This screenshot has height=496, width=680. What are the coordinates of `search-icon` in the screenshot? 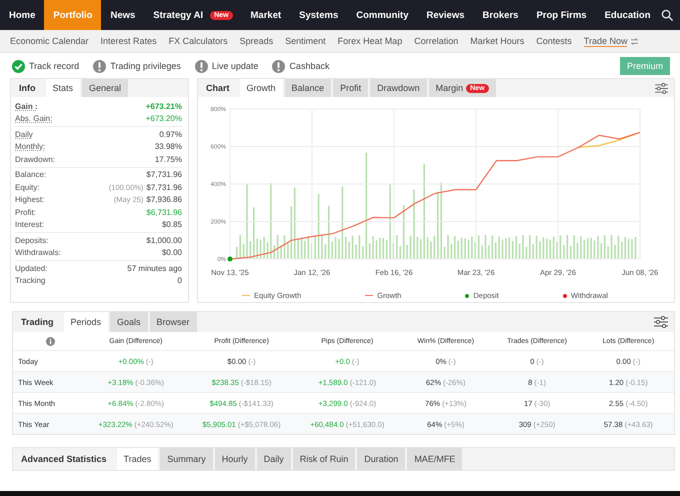 It's located at (667, 15).